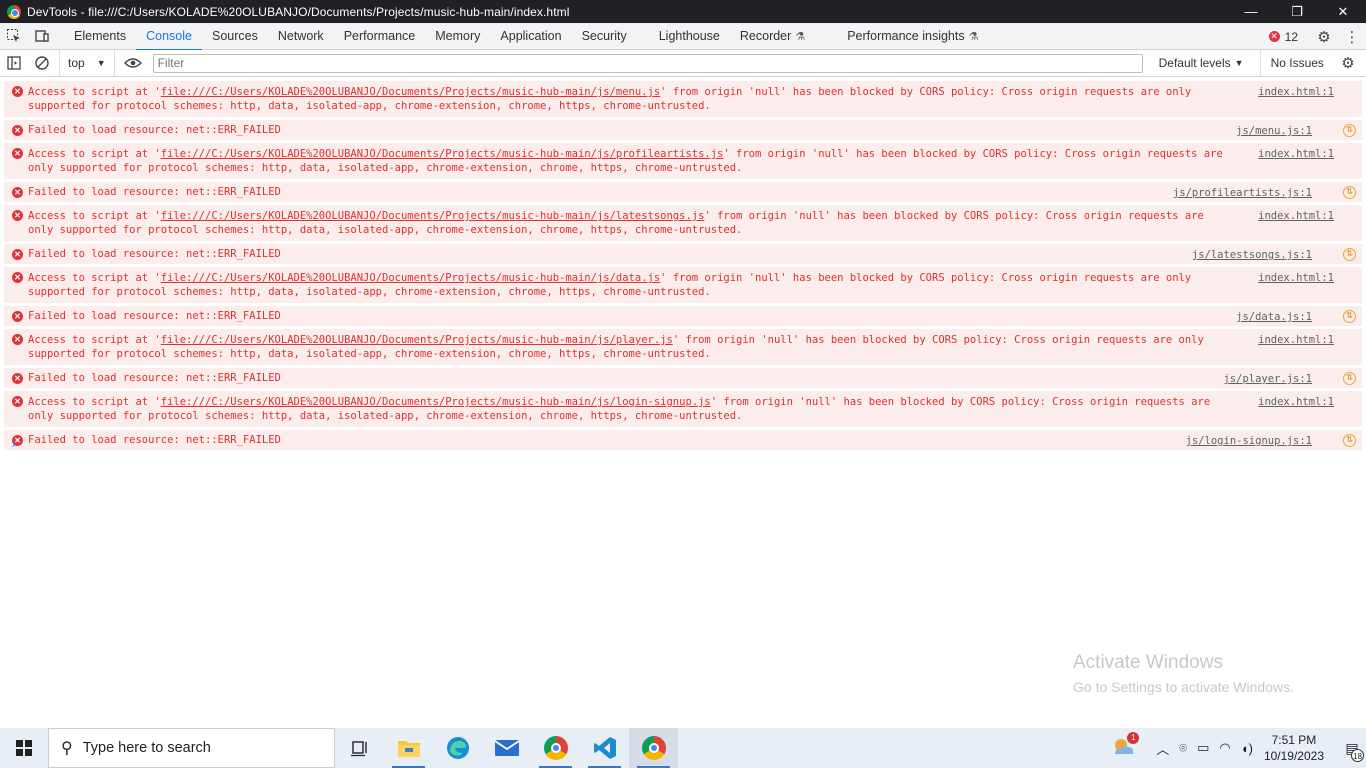 The width and height of the screenshot is (1366, 768). What do you see at coordinates (1352, 748) in the screenshot?
I see `action-center-button: ▤ 18` at bounding box center [1352, 748].